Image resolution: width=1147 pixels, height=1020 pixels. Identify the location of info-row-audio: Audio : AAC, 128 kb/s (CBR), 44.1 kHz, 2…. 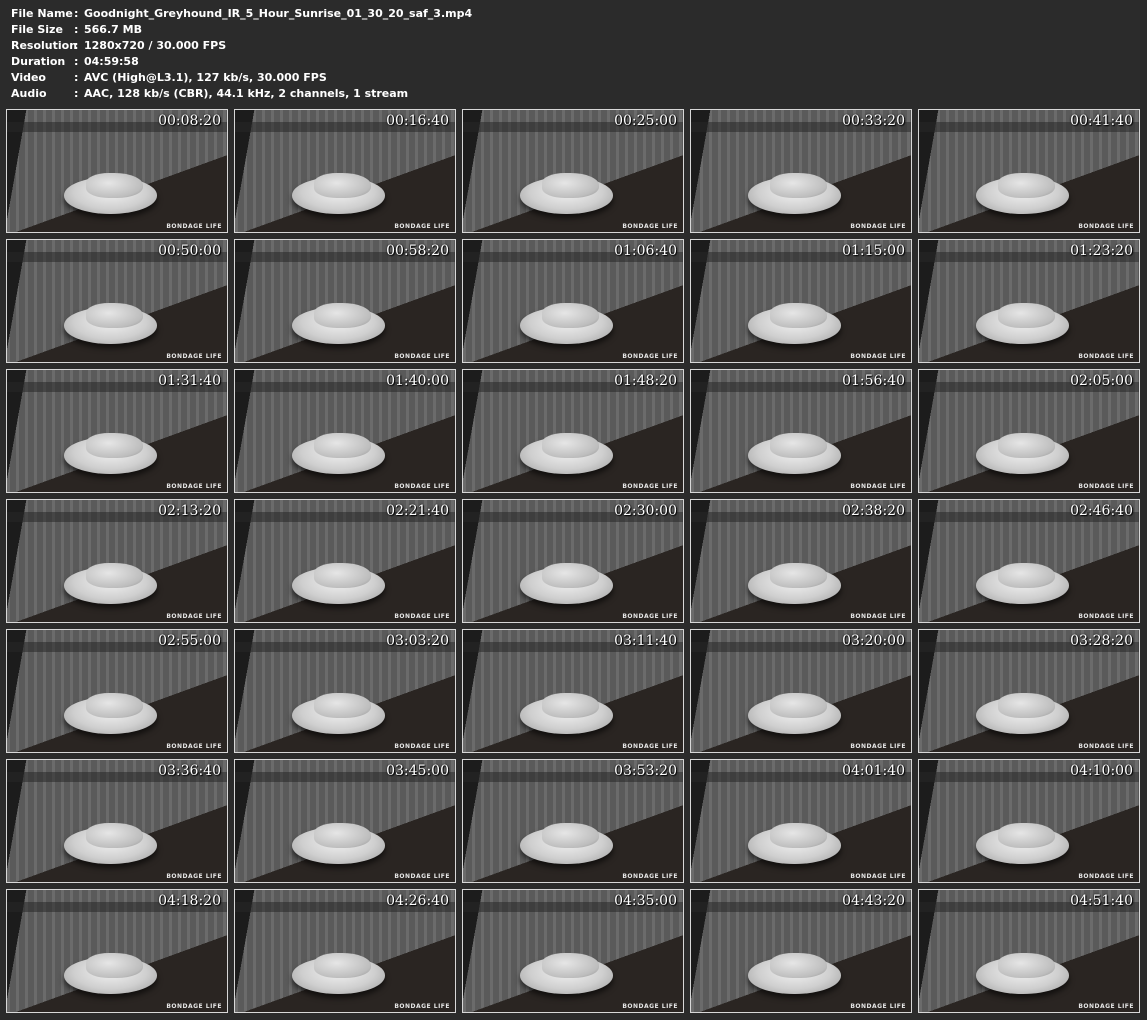
(241, 94).